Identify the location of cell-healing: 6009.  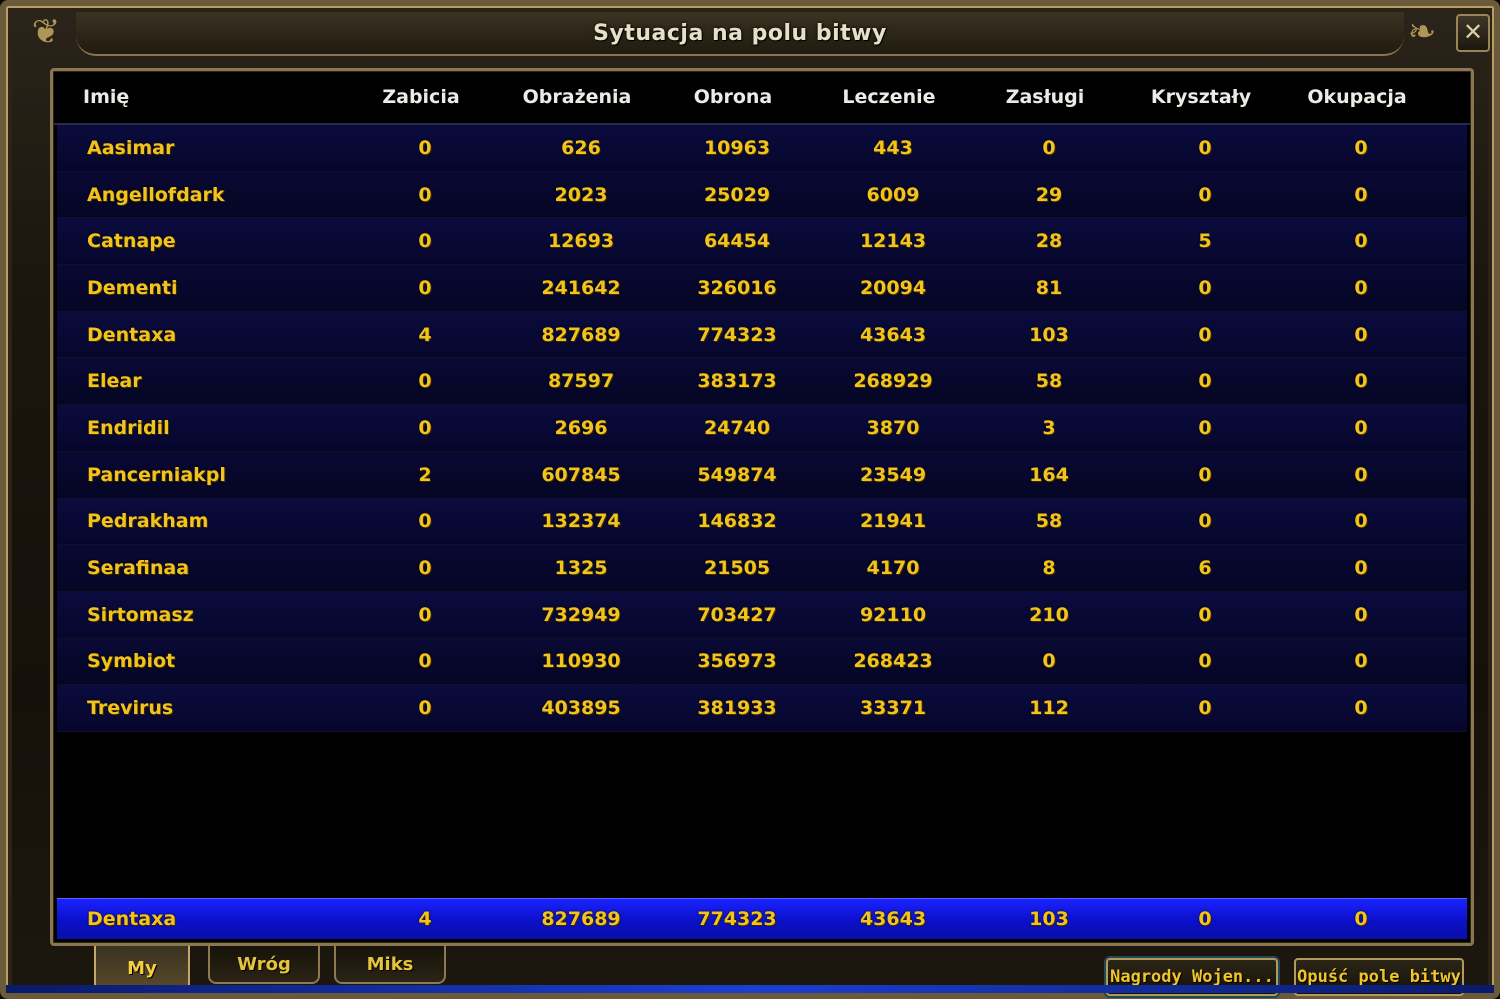
(893, 194).